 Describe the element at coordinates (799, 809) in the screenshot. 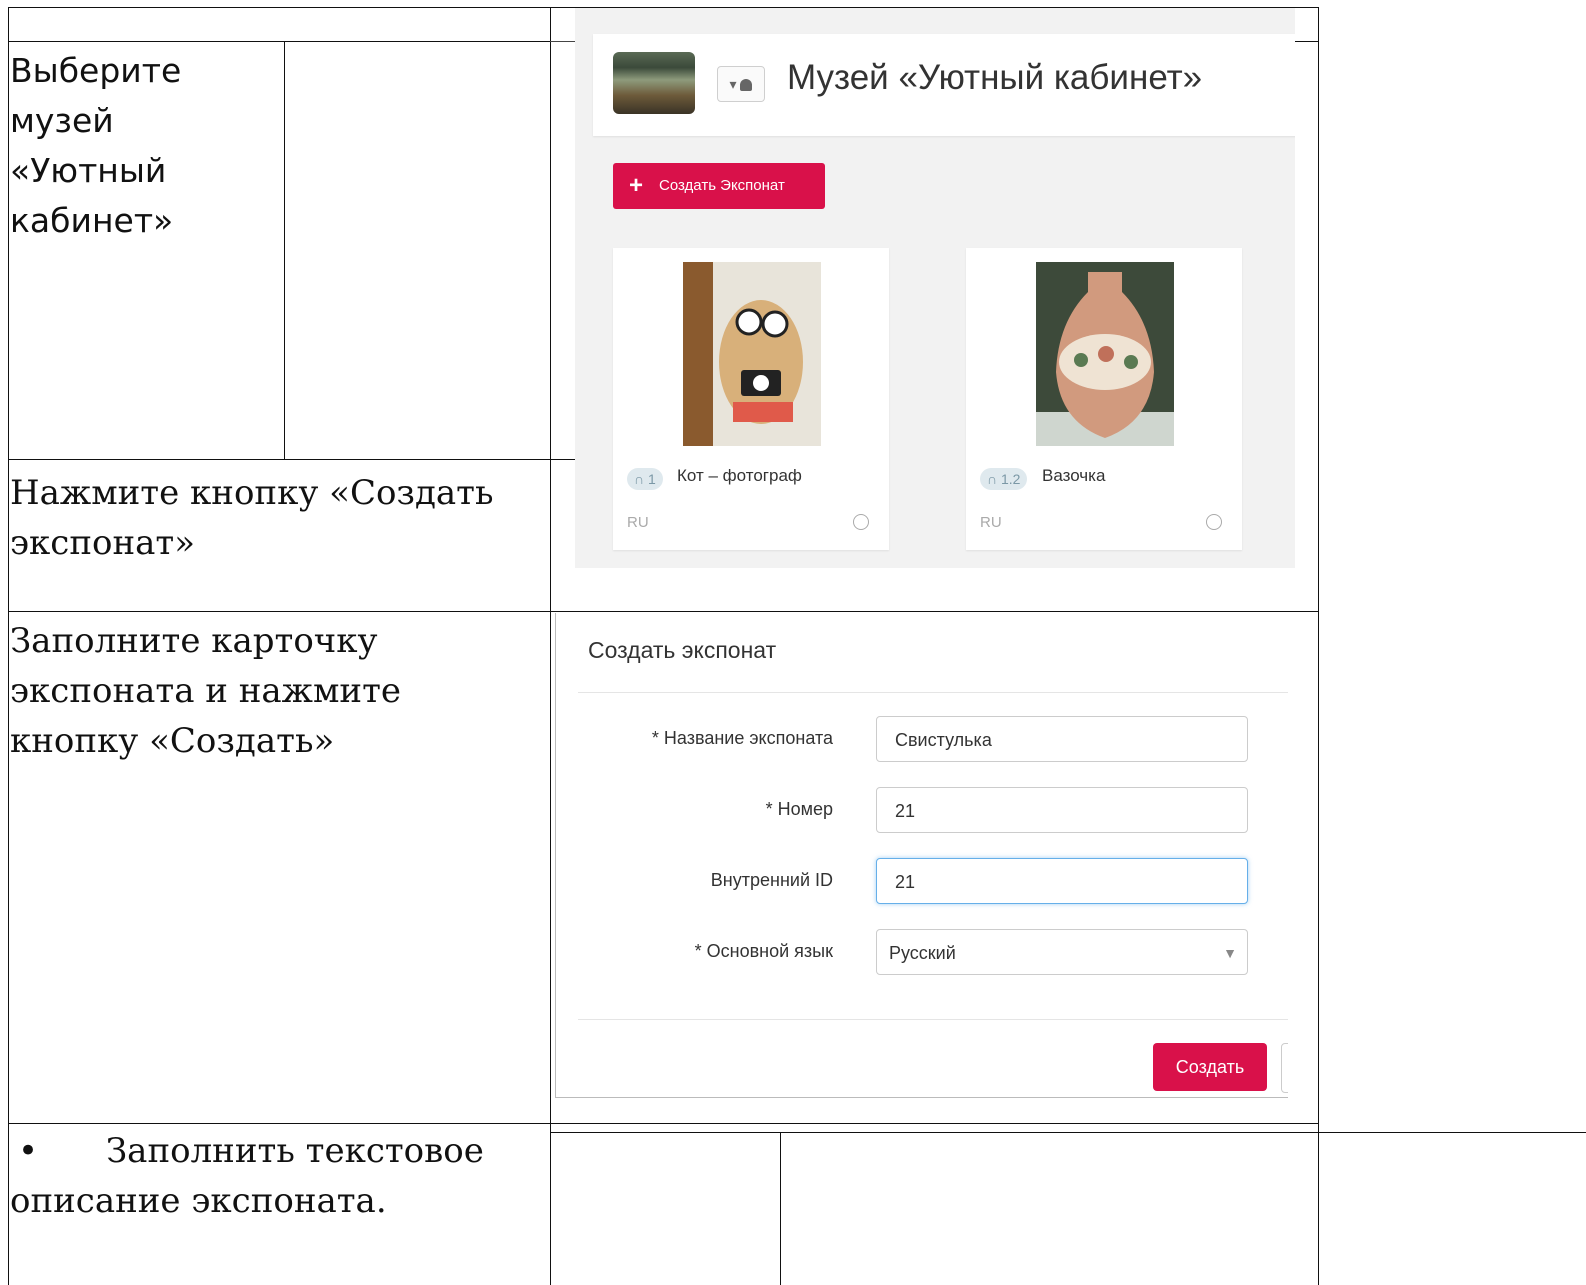

I see `field-label-number: * Номер` at that location.